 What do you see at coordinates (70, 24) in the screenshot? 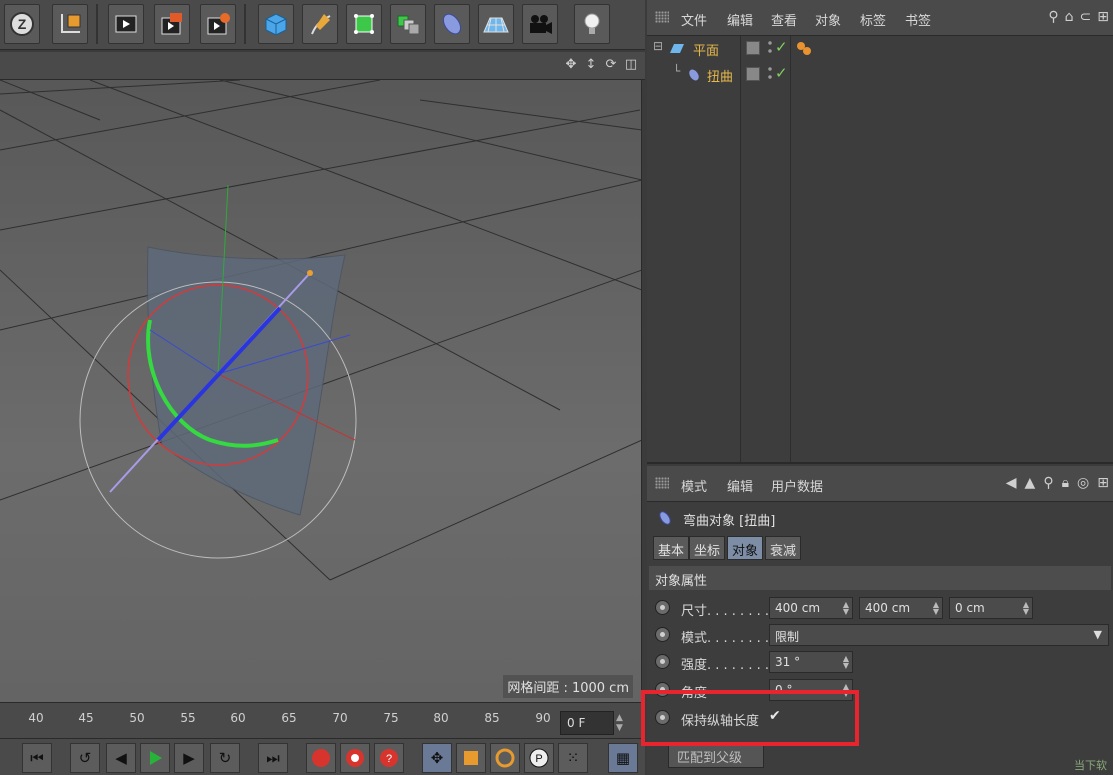
I see `world-coordinate-icon` at bounding box center [70, 24].